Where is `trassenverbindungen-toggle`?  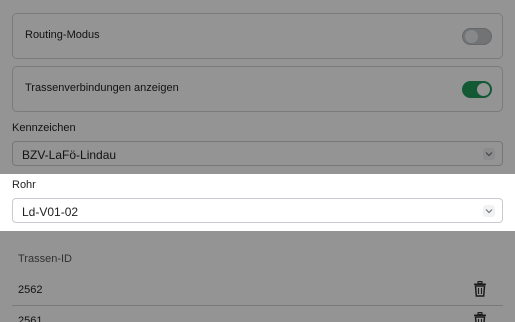 trassenverbindungen-toggle is located at coordinates (477, 89).